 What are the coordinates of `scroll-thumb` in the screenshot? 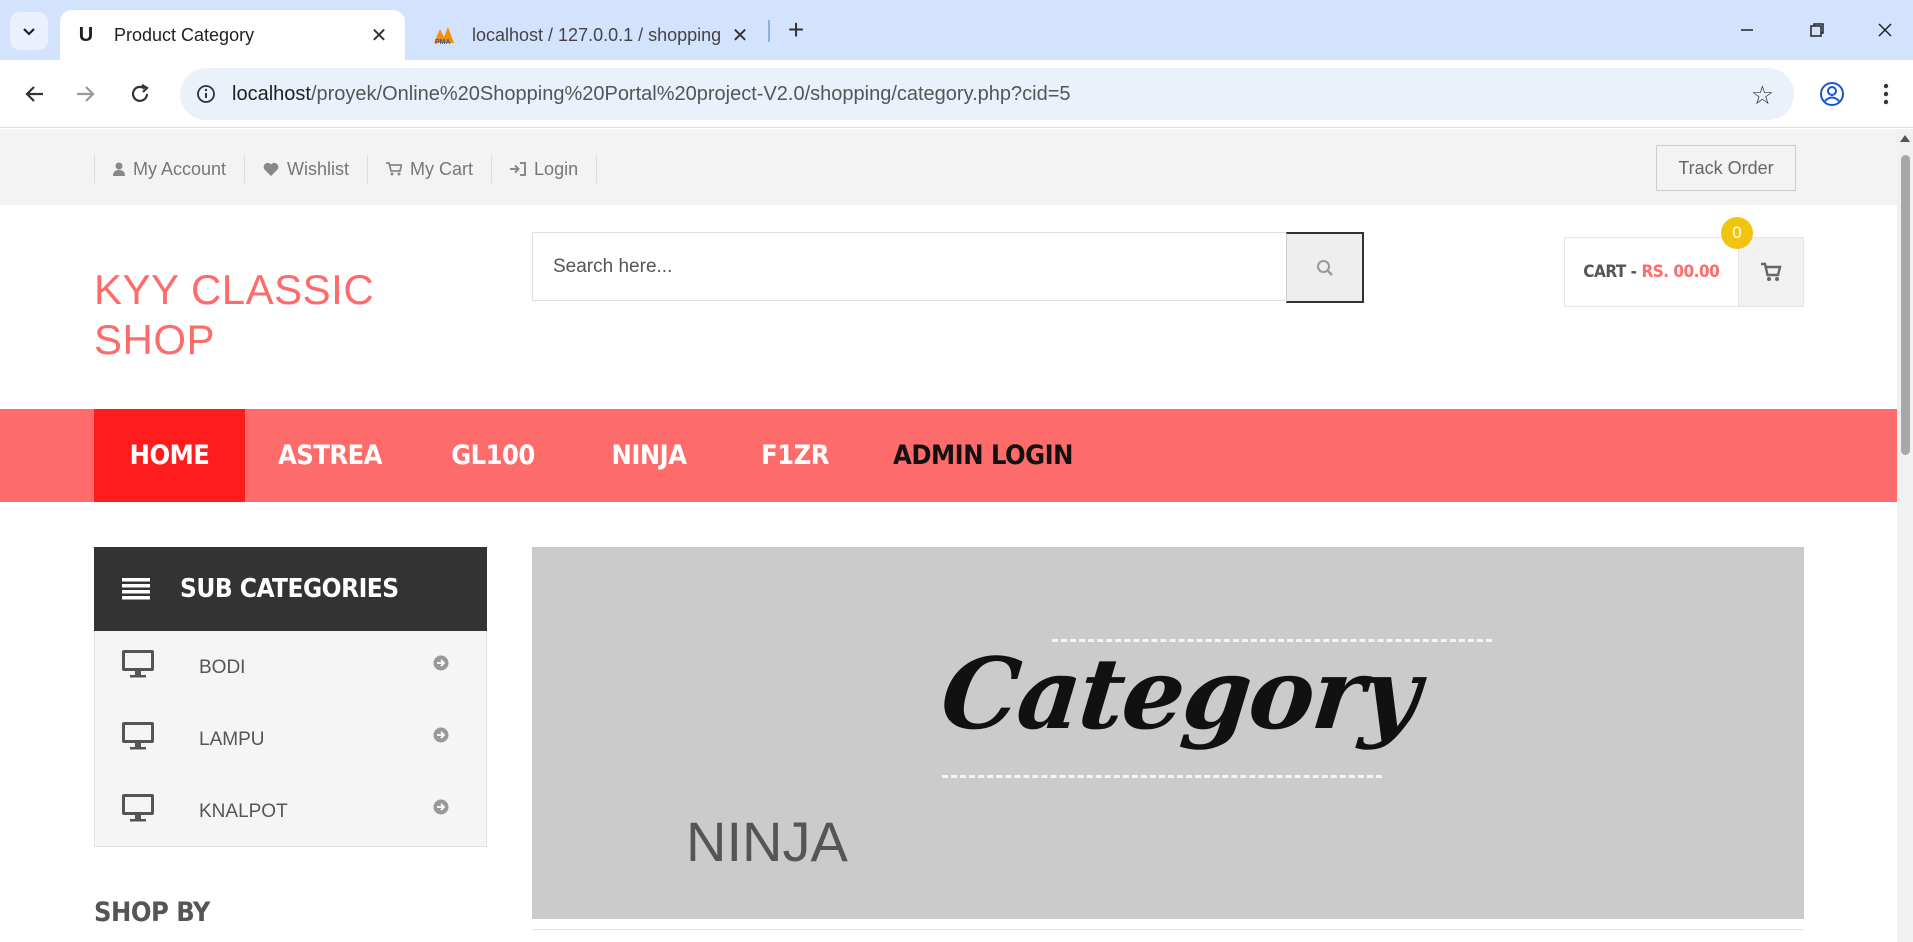 It's located at (1905, 305).